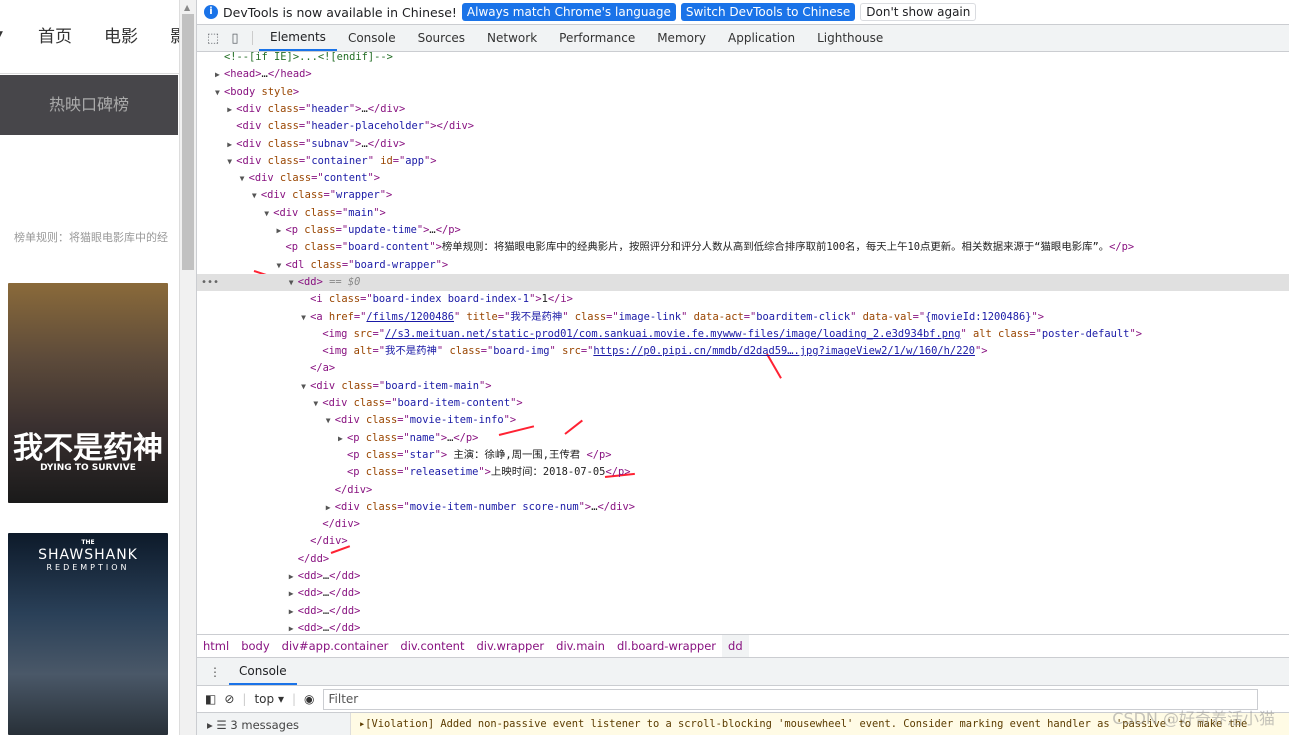 The width and height of the screenshot is (1289, 737). Describe the element at coordinates (432, 646) in the screenshot. I see `breadcrumb-item: div.content` at that location.